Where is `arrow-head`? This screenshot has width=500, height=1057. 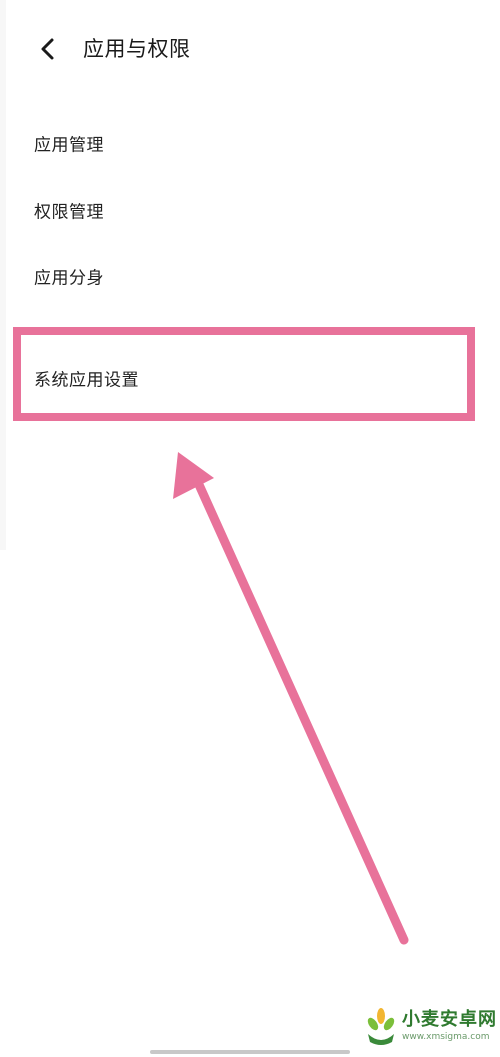
arrow-head is located at coordinates (193, 475).